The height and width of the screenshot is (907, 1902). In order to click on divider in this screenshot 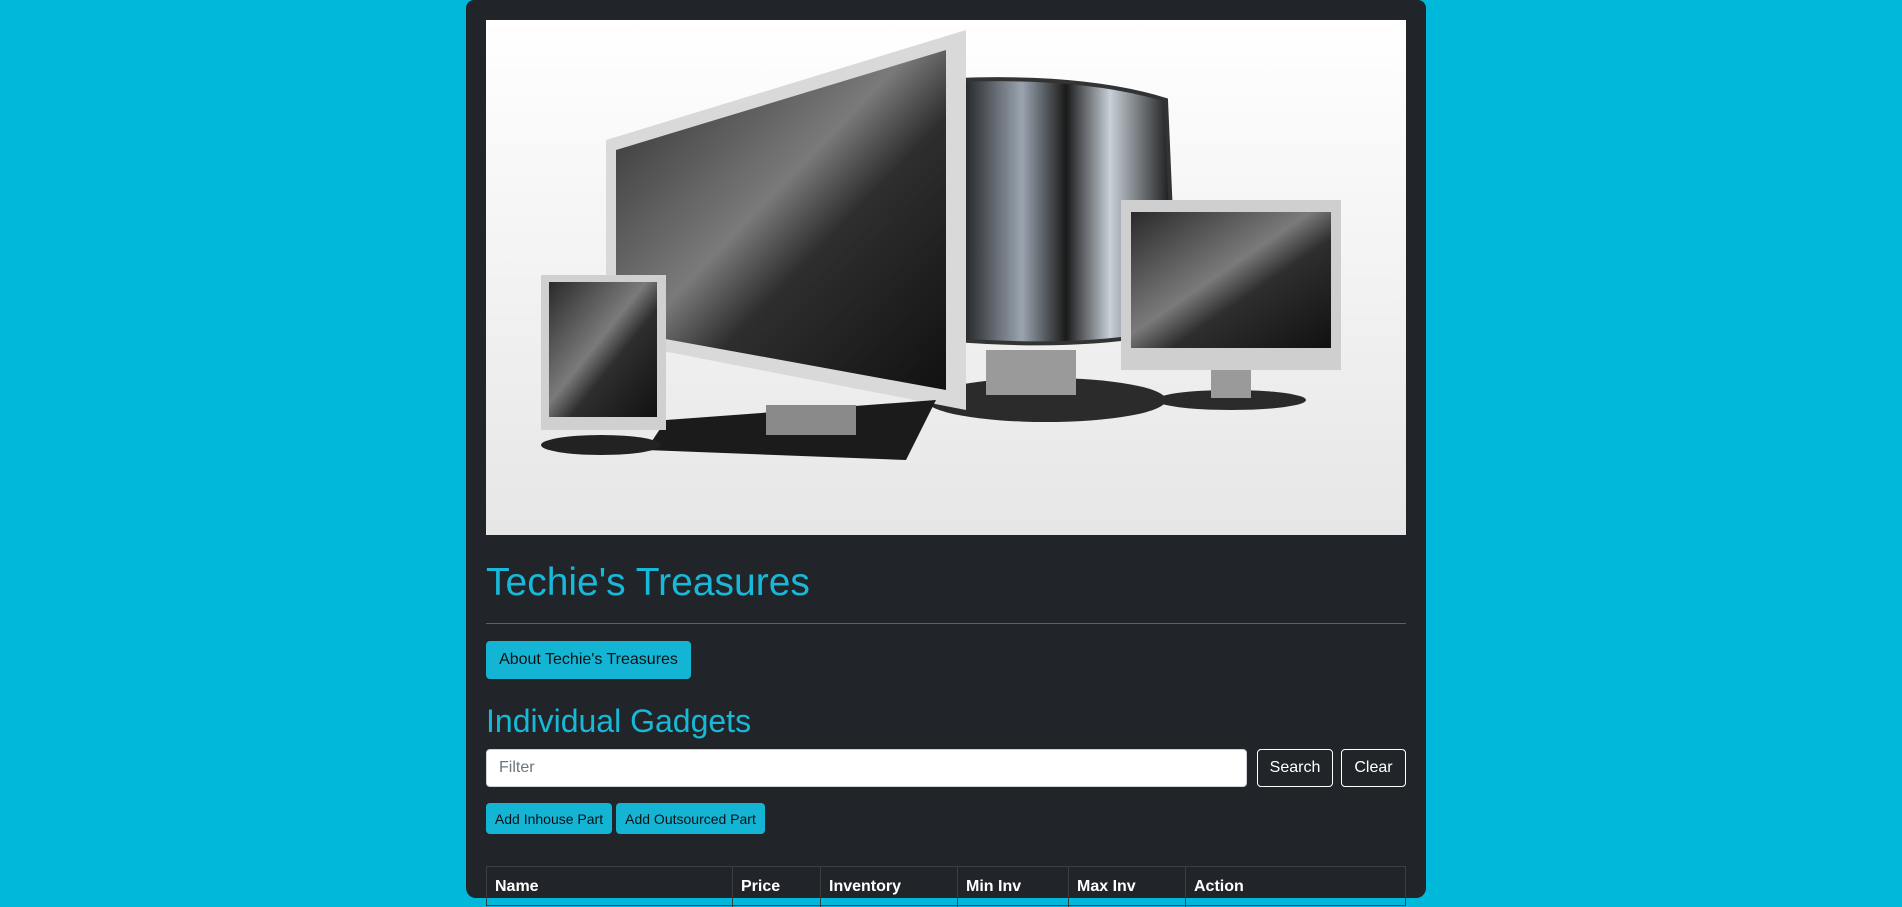, I will do `click(946, 623)`.